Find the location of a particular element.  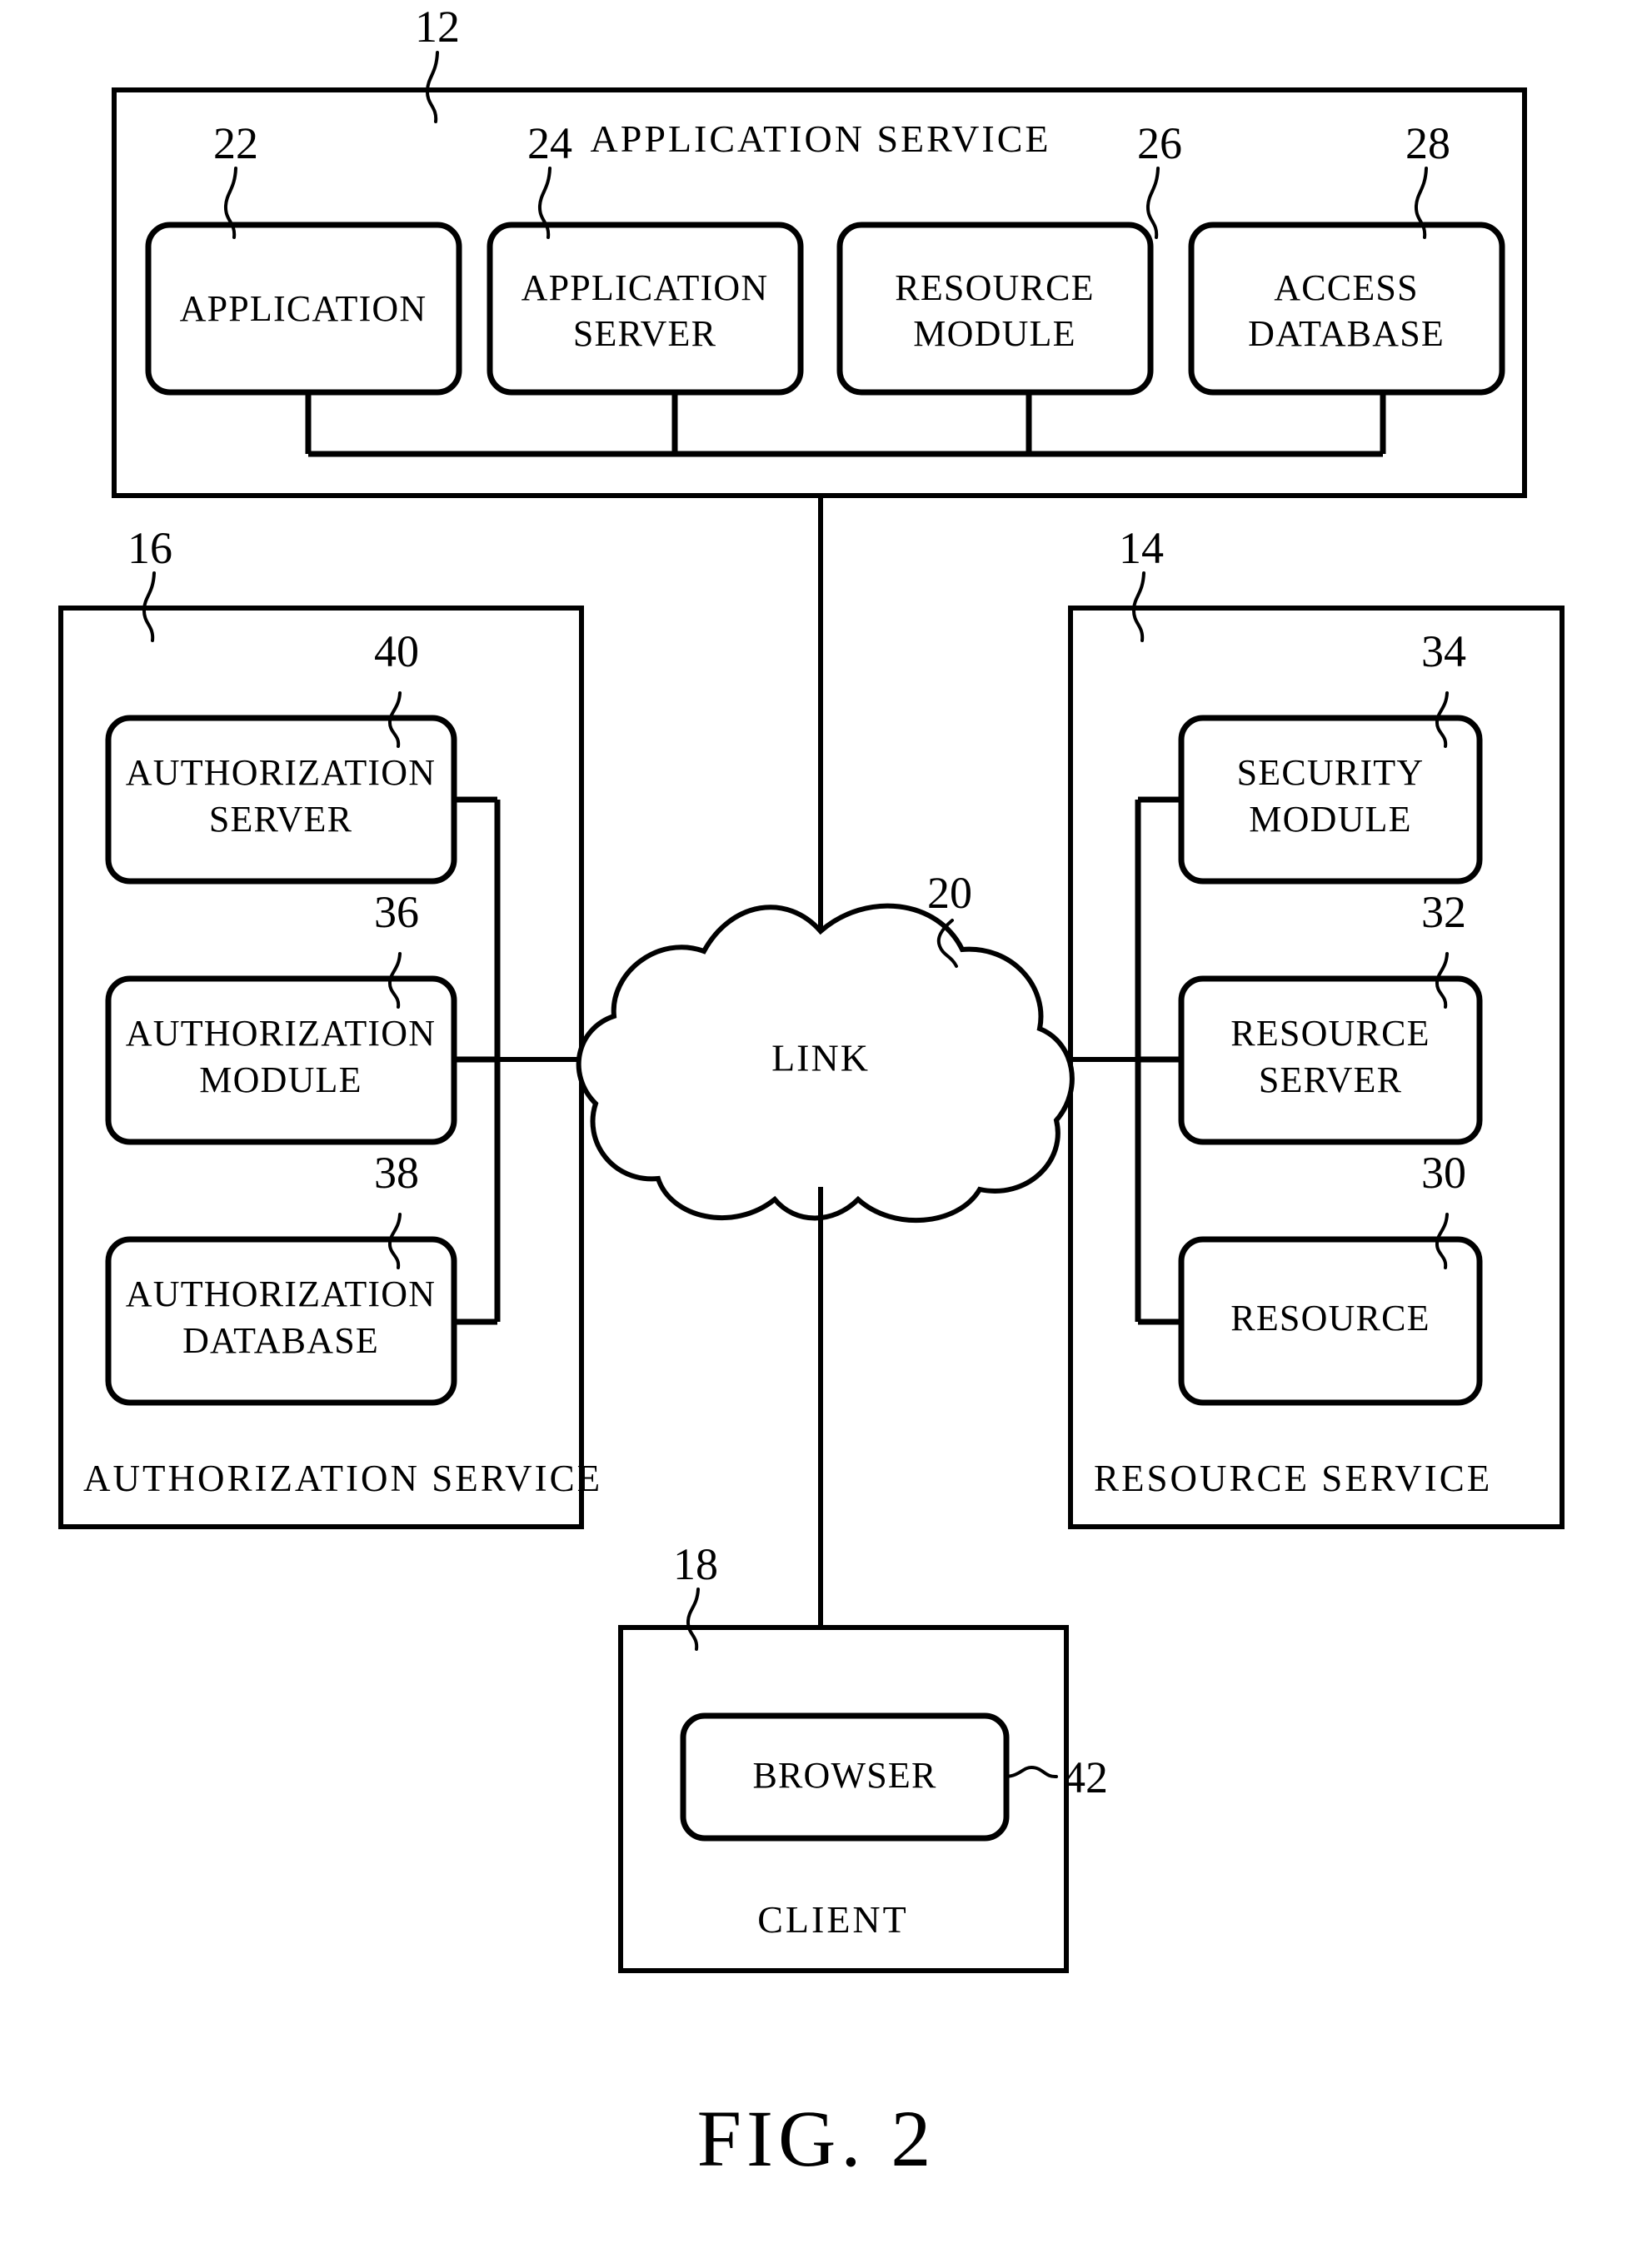

node-resource-label-line1: RESOURCE is located at coordinates (1330, 1318).